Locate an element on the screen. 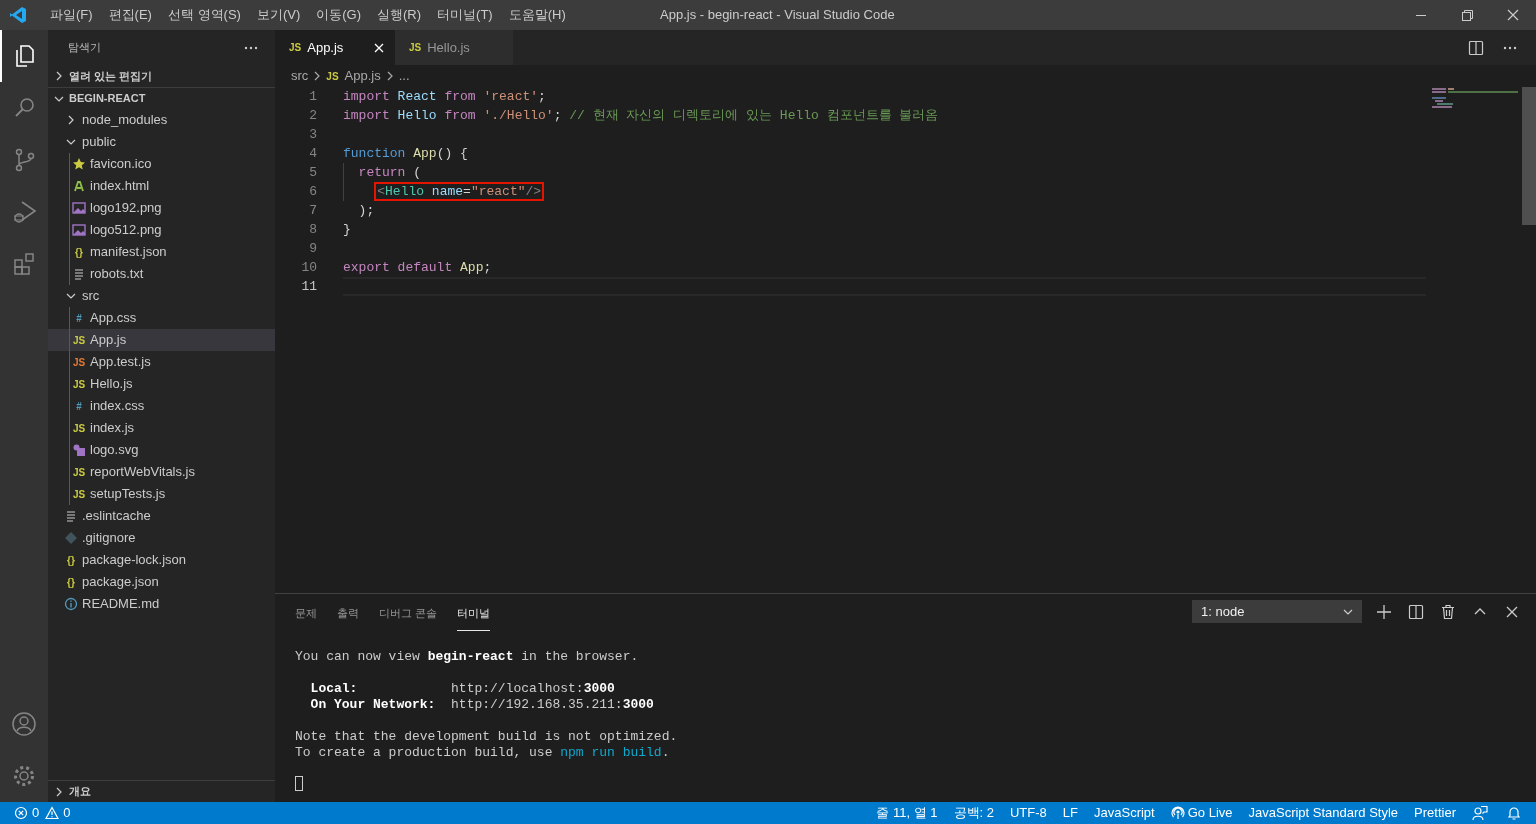 This screenshot has width=1536, height=824. folder-item: public is located at coordinates (161, 142).